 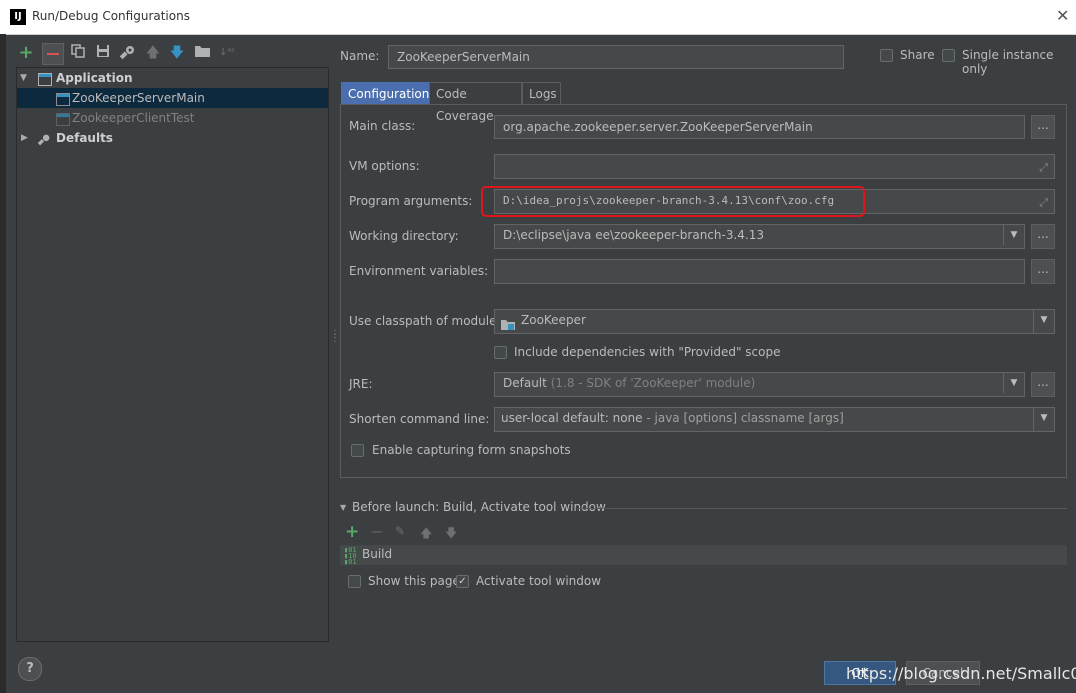 What do you see at coordinates (376, 531) in the screenshot?
I see `remove-task-icon: −` at bounding box center [376, 531].